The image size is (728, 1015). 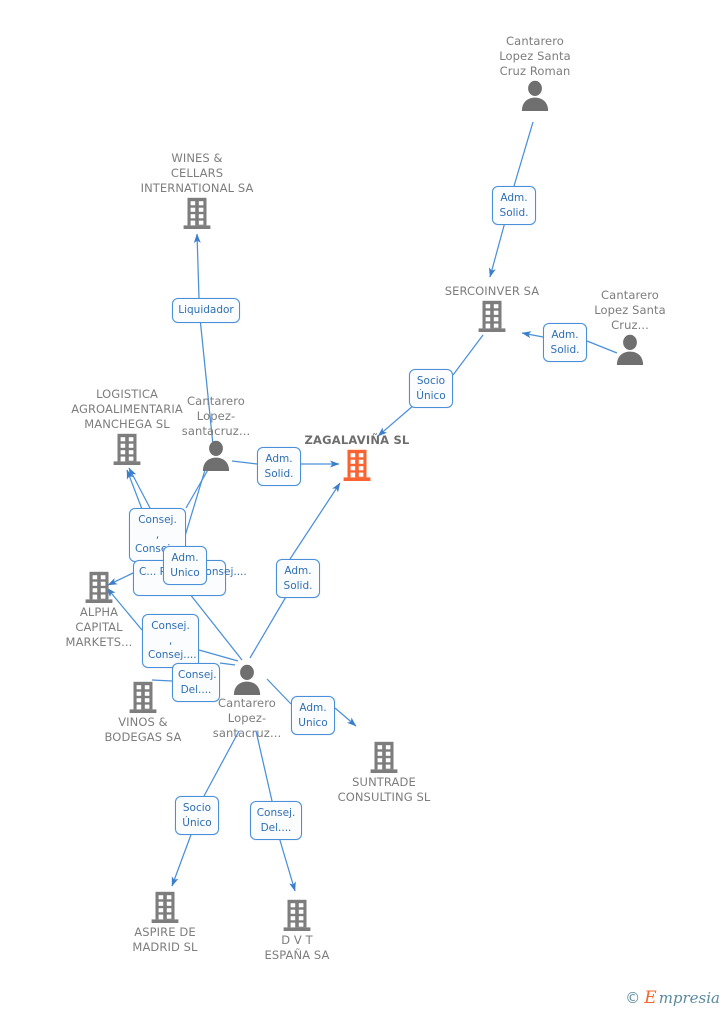 I want to click on edge-label-el_socio_unico_serc: Socio Único, so click(x=431, y=388).